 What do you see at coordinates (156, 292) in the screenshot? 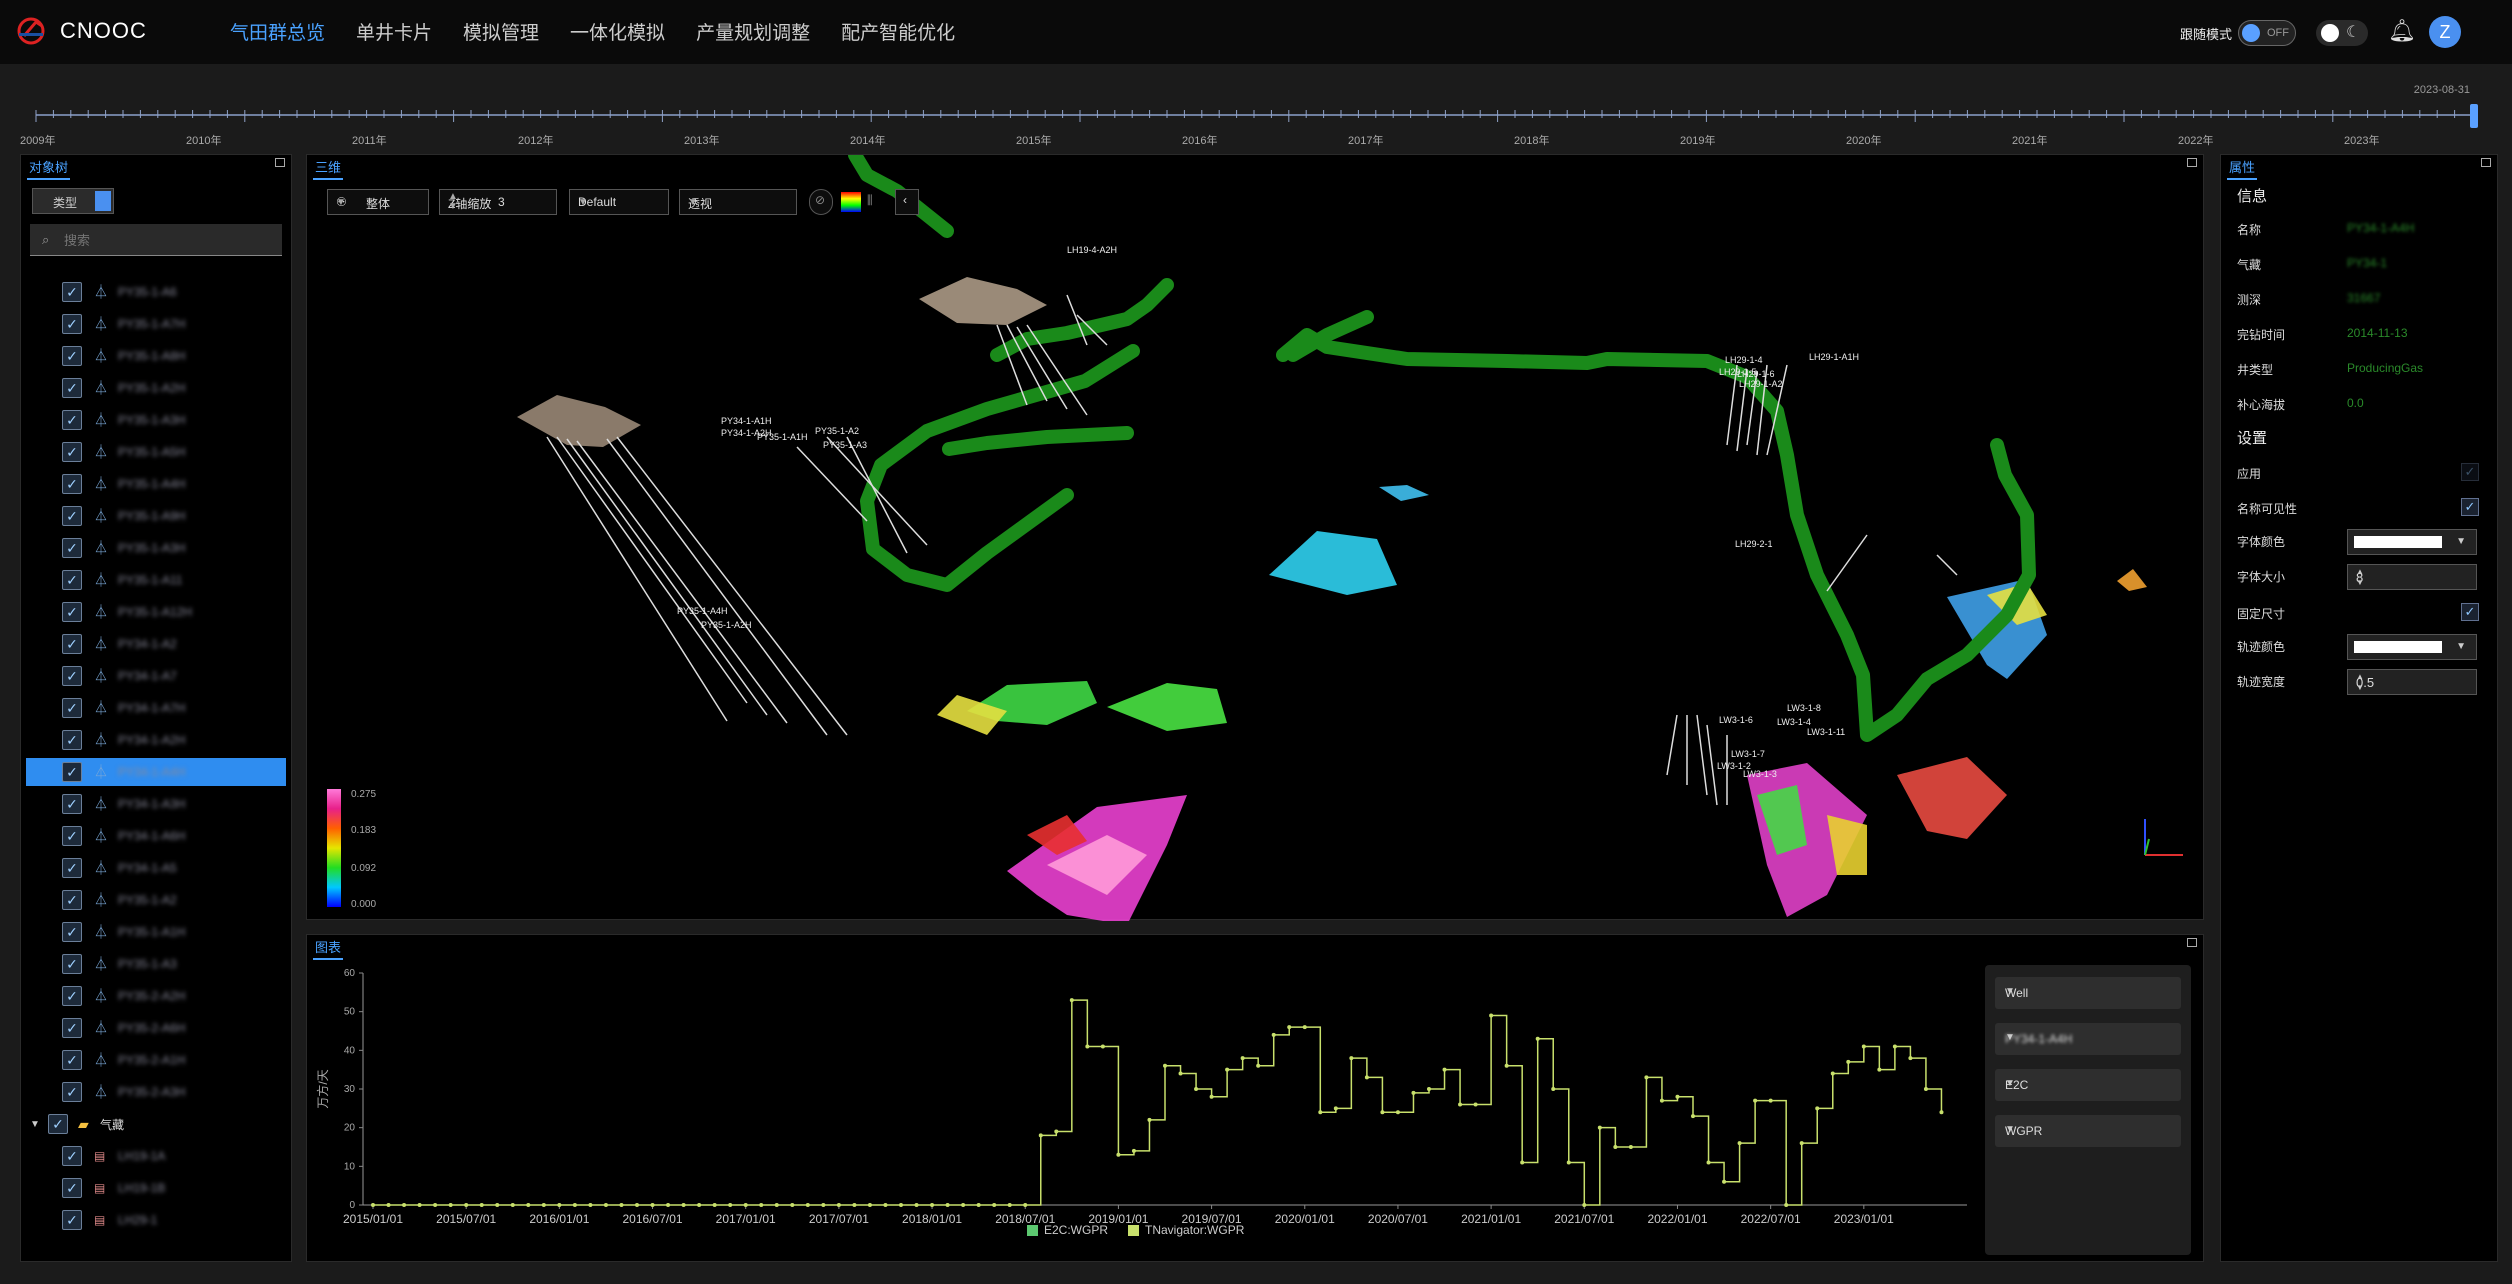
I see `tree-item-well: ✓ ⏃ PY35-1-A6` at bounding box center [156, 292].